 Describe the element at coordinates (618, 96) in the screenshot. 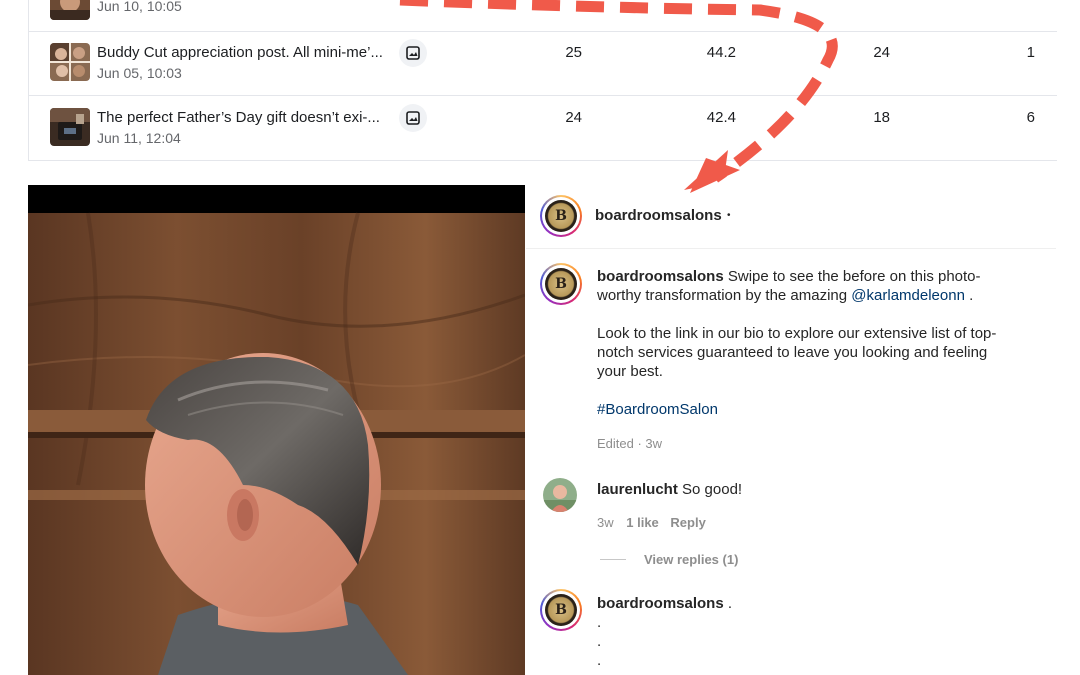

I see `annotation-arrow-icon` at that location.